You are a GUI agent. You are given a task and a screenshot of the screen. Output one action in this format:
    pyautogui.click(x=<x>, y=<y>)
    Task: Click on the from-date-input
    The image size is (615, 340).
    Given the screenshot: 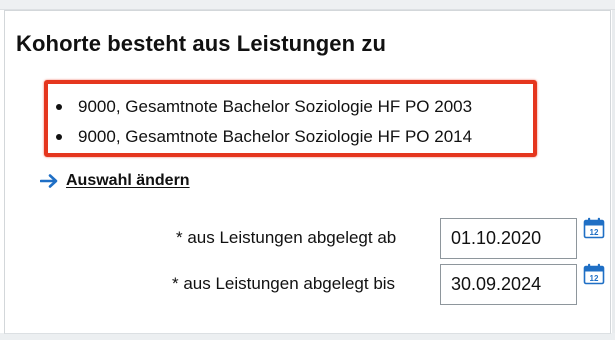 What is the action you would take?
    pyautogui.click(x=508, y=238)
    